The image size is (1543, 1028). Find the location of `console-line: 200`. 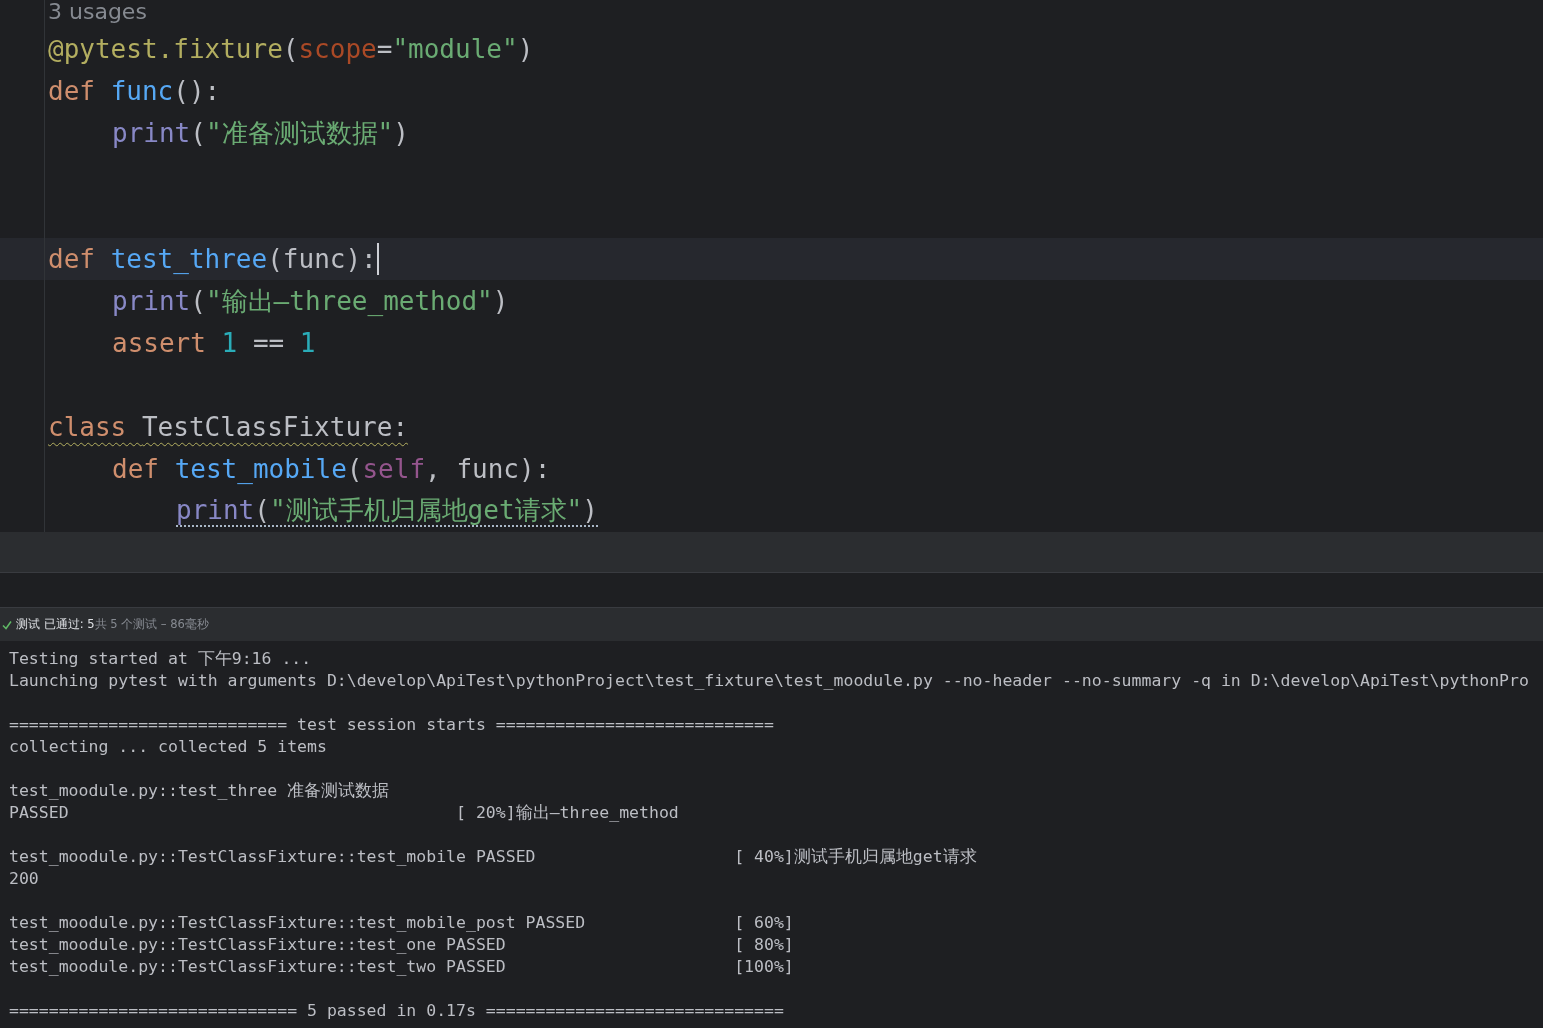

console-line: 200 is located at coordinates (24, 879).